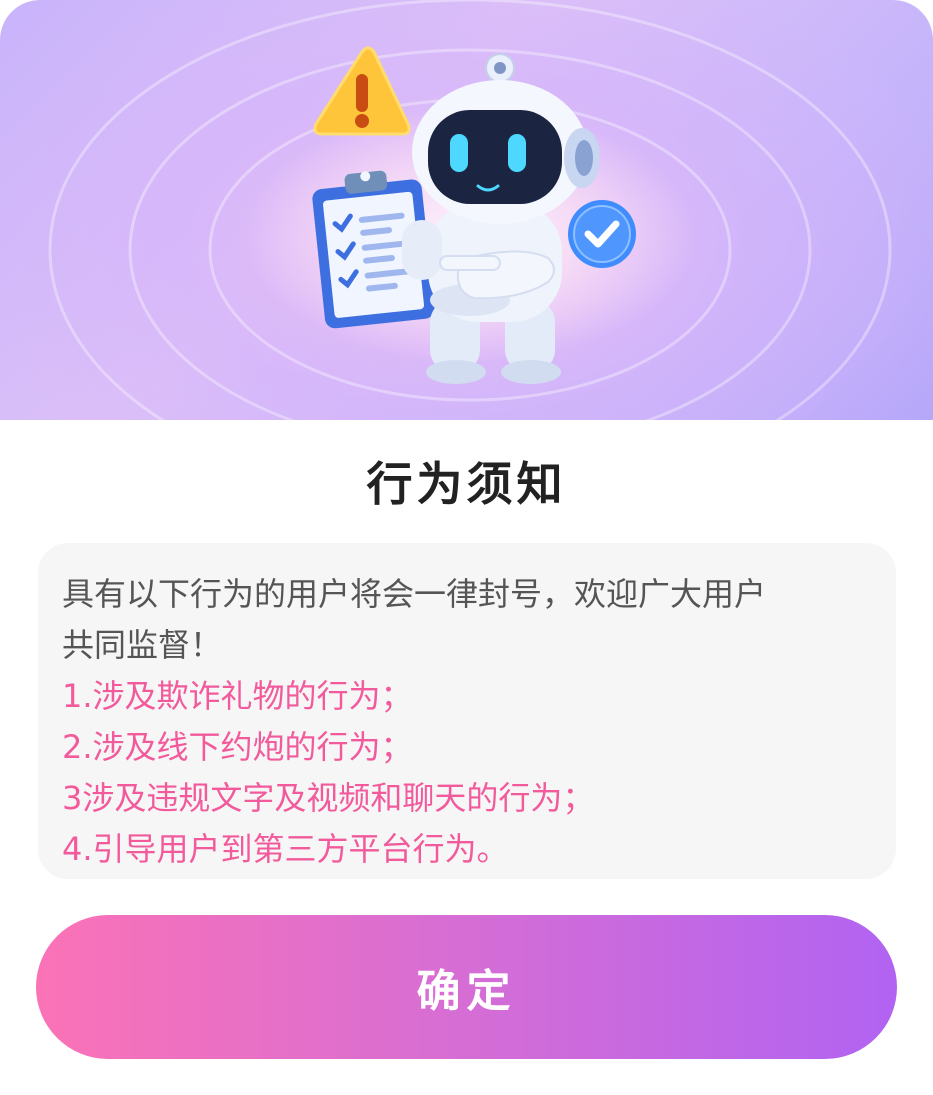 The width and height of the screenshot is (933, 1095). Describe the element at coordinates (602, 234) in the screenshot. I see `check-badge-icon` at that location.